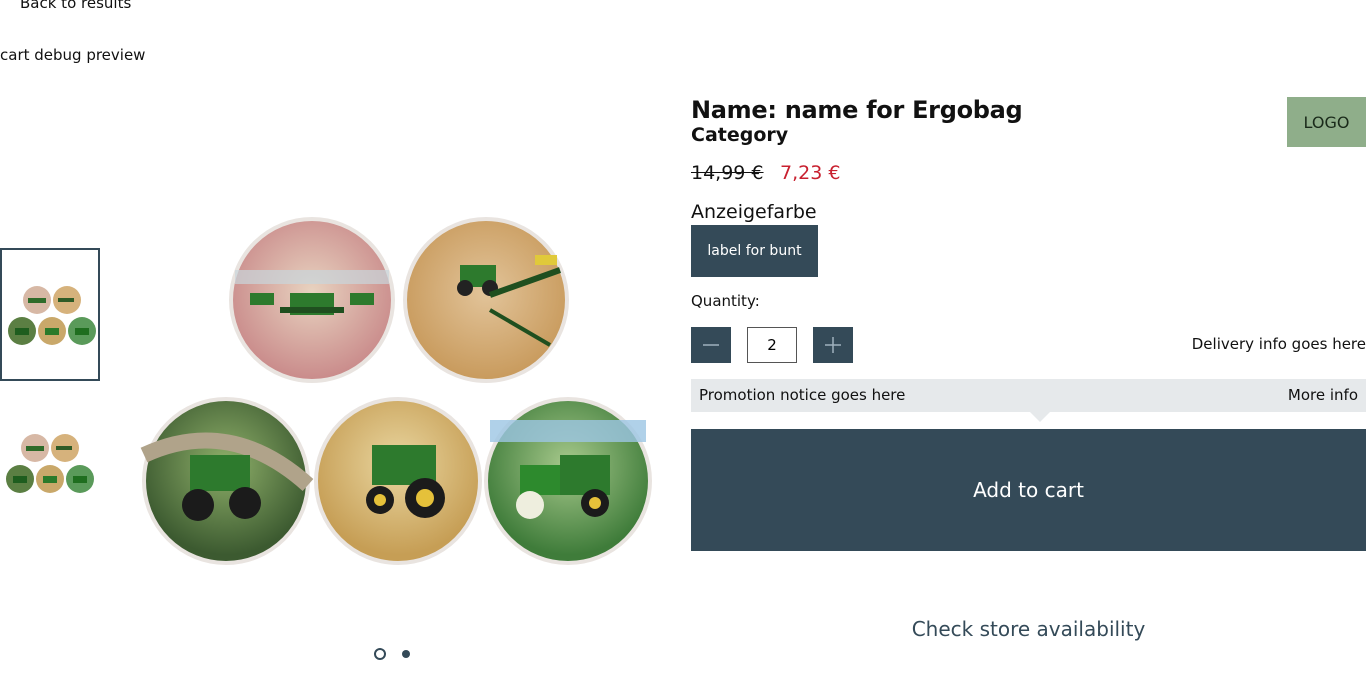  I want to click on quantity-input, so click(772, 345).